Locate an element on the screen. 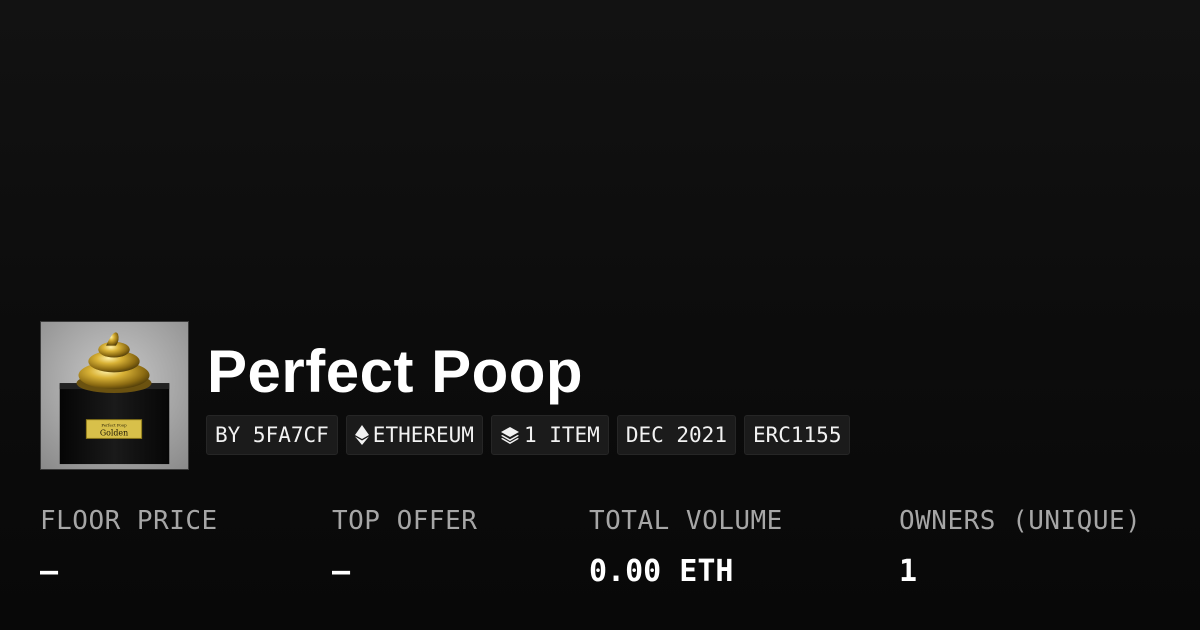  tag-date: DEC 2021 is located at coordinates (676, 435).